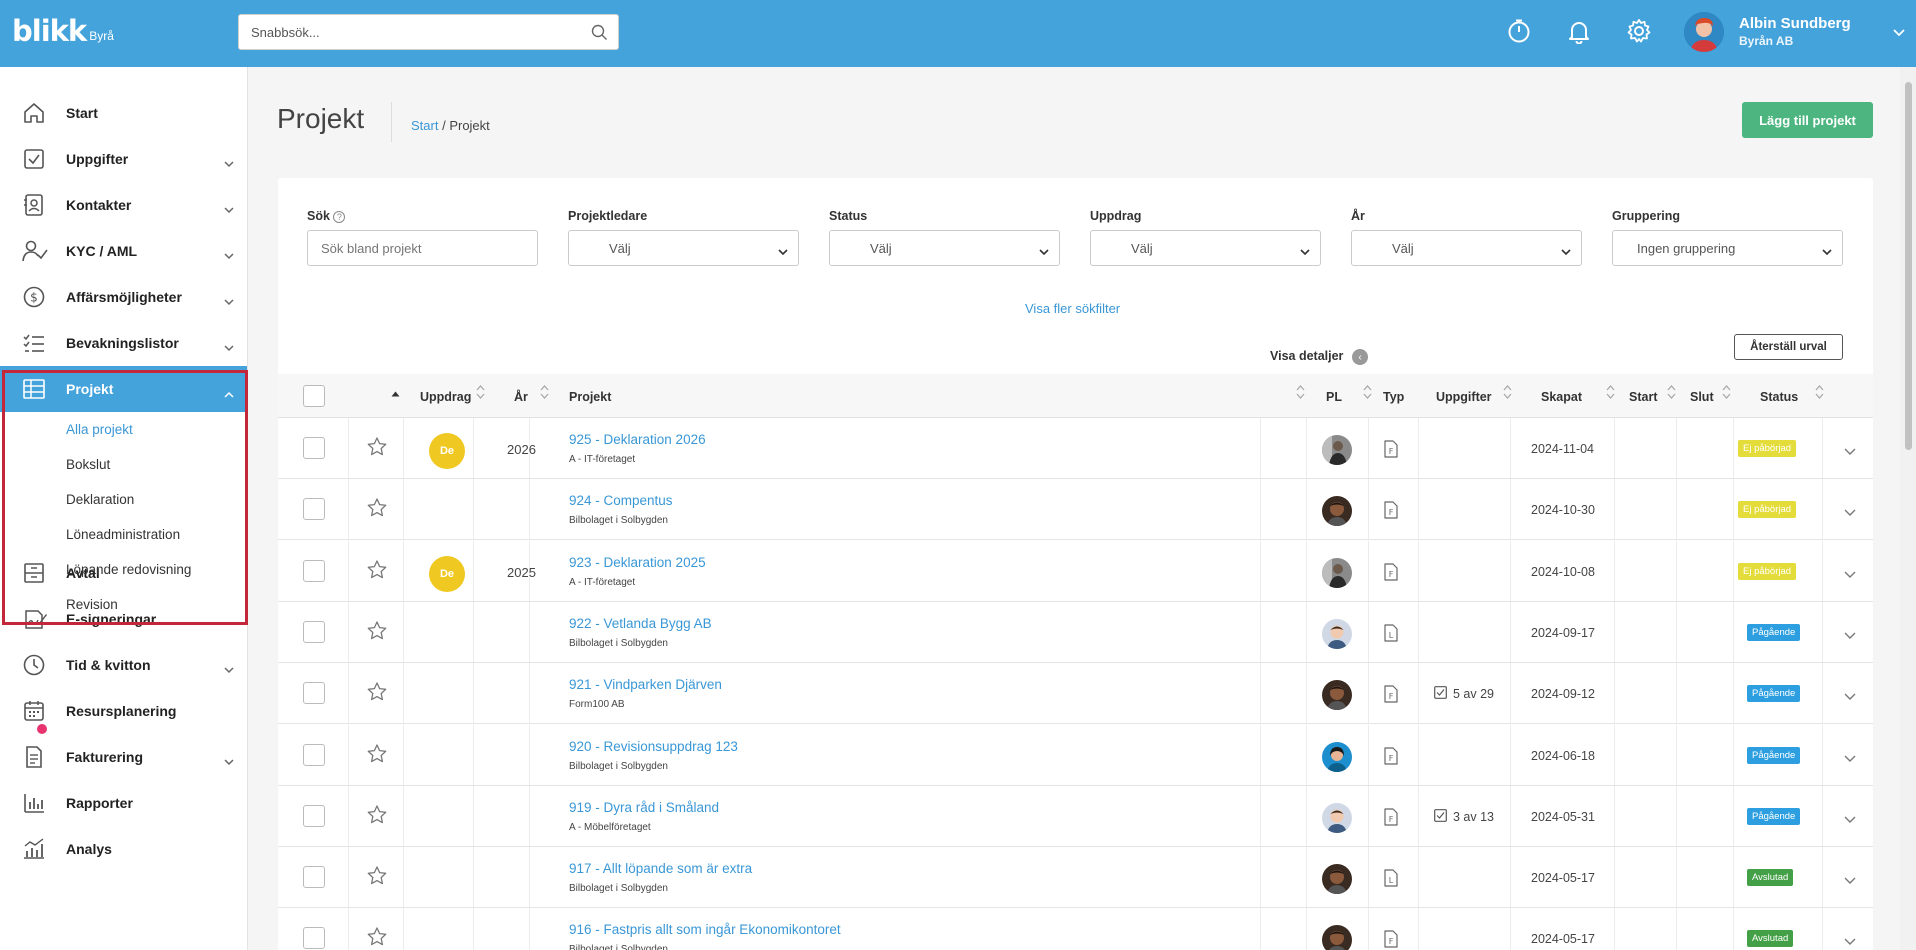  I want to click on uppdrag-select: Välj, so click(1205, 248).